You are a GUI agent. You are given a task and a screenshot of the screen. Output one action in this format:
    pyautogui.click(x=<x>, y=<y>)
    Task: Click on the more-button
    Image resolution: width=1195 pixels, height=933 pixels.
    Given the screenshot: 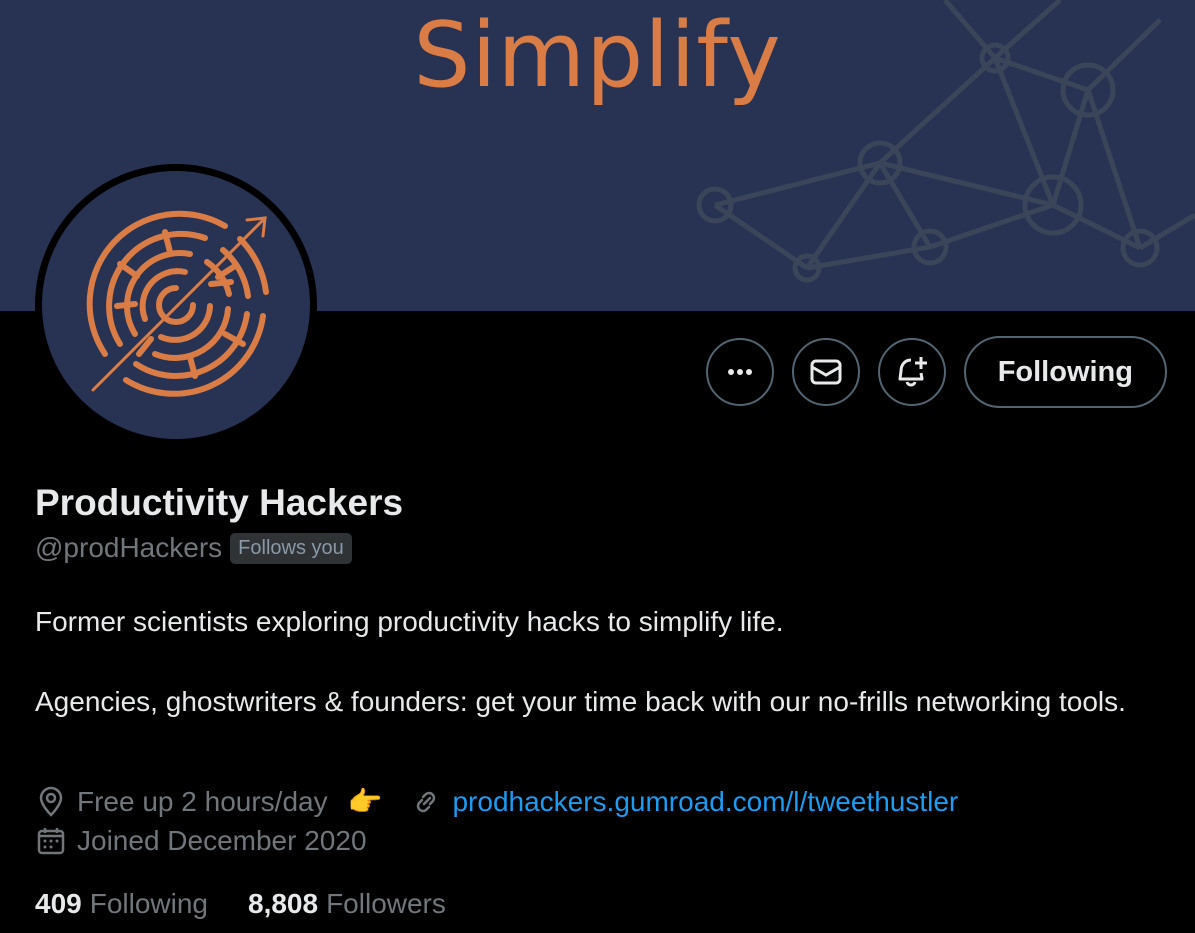 What is the action you would take?
    pyautogui.click(x=739, y=372)
    